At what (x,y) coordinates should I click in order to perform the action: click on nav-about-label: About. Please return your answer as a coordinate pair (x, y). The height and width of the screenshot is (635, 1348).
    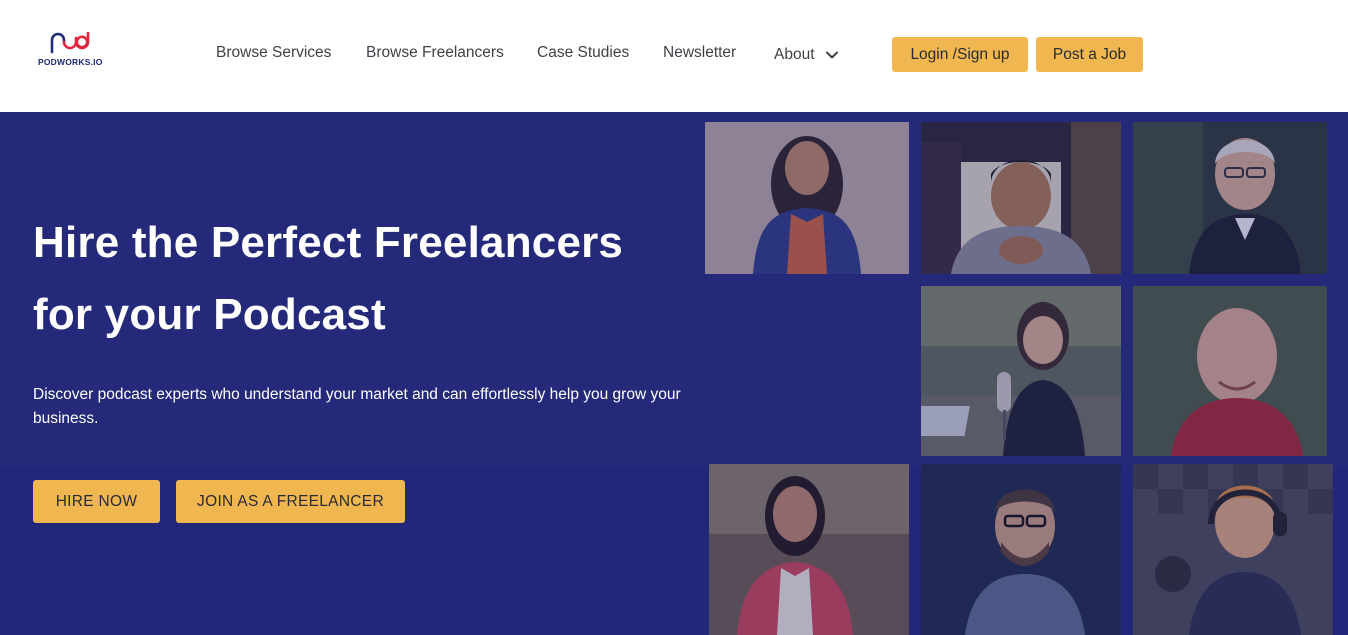
    Looking at the image, I should click on (794, 54).